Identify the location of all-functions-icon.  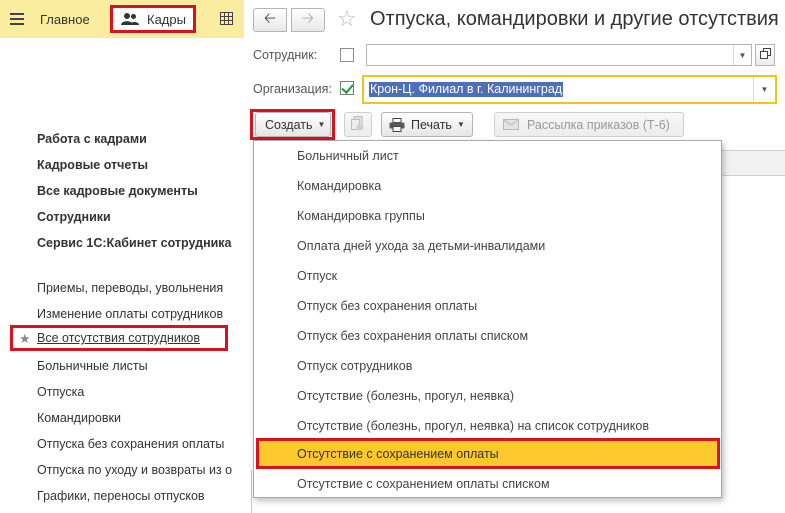
(226, 20).